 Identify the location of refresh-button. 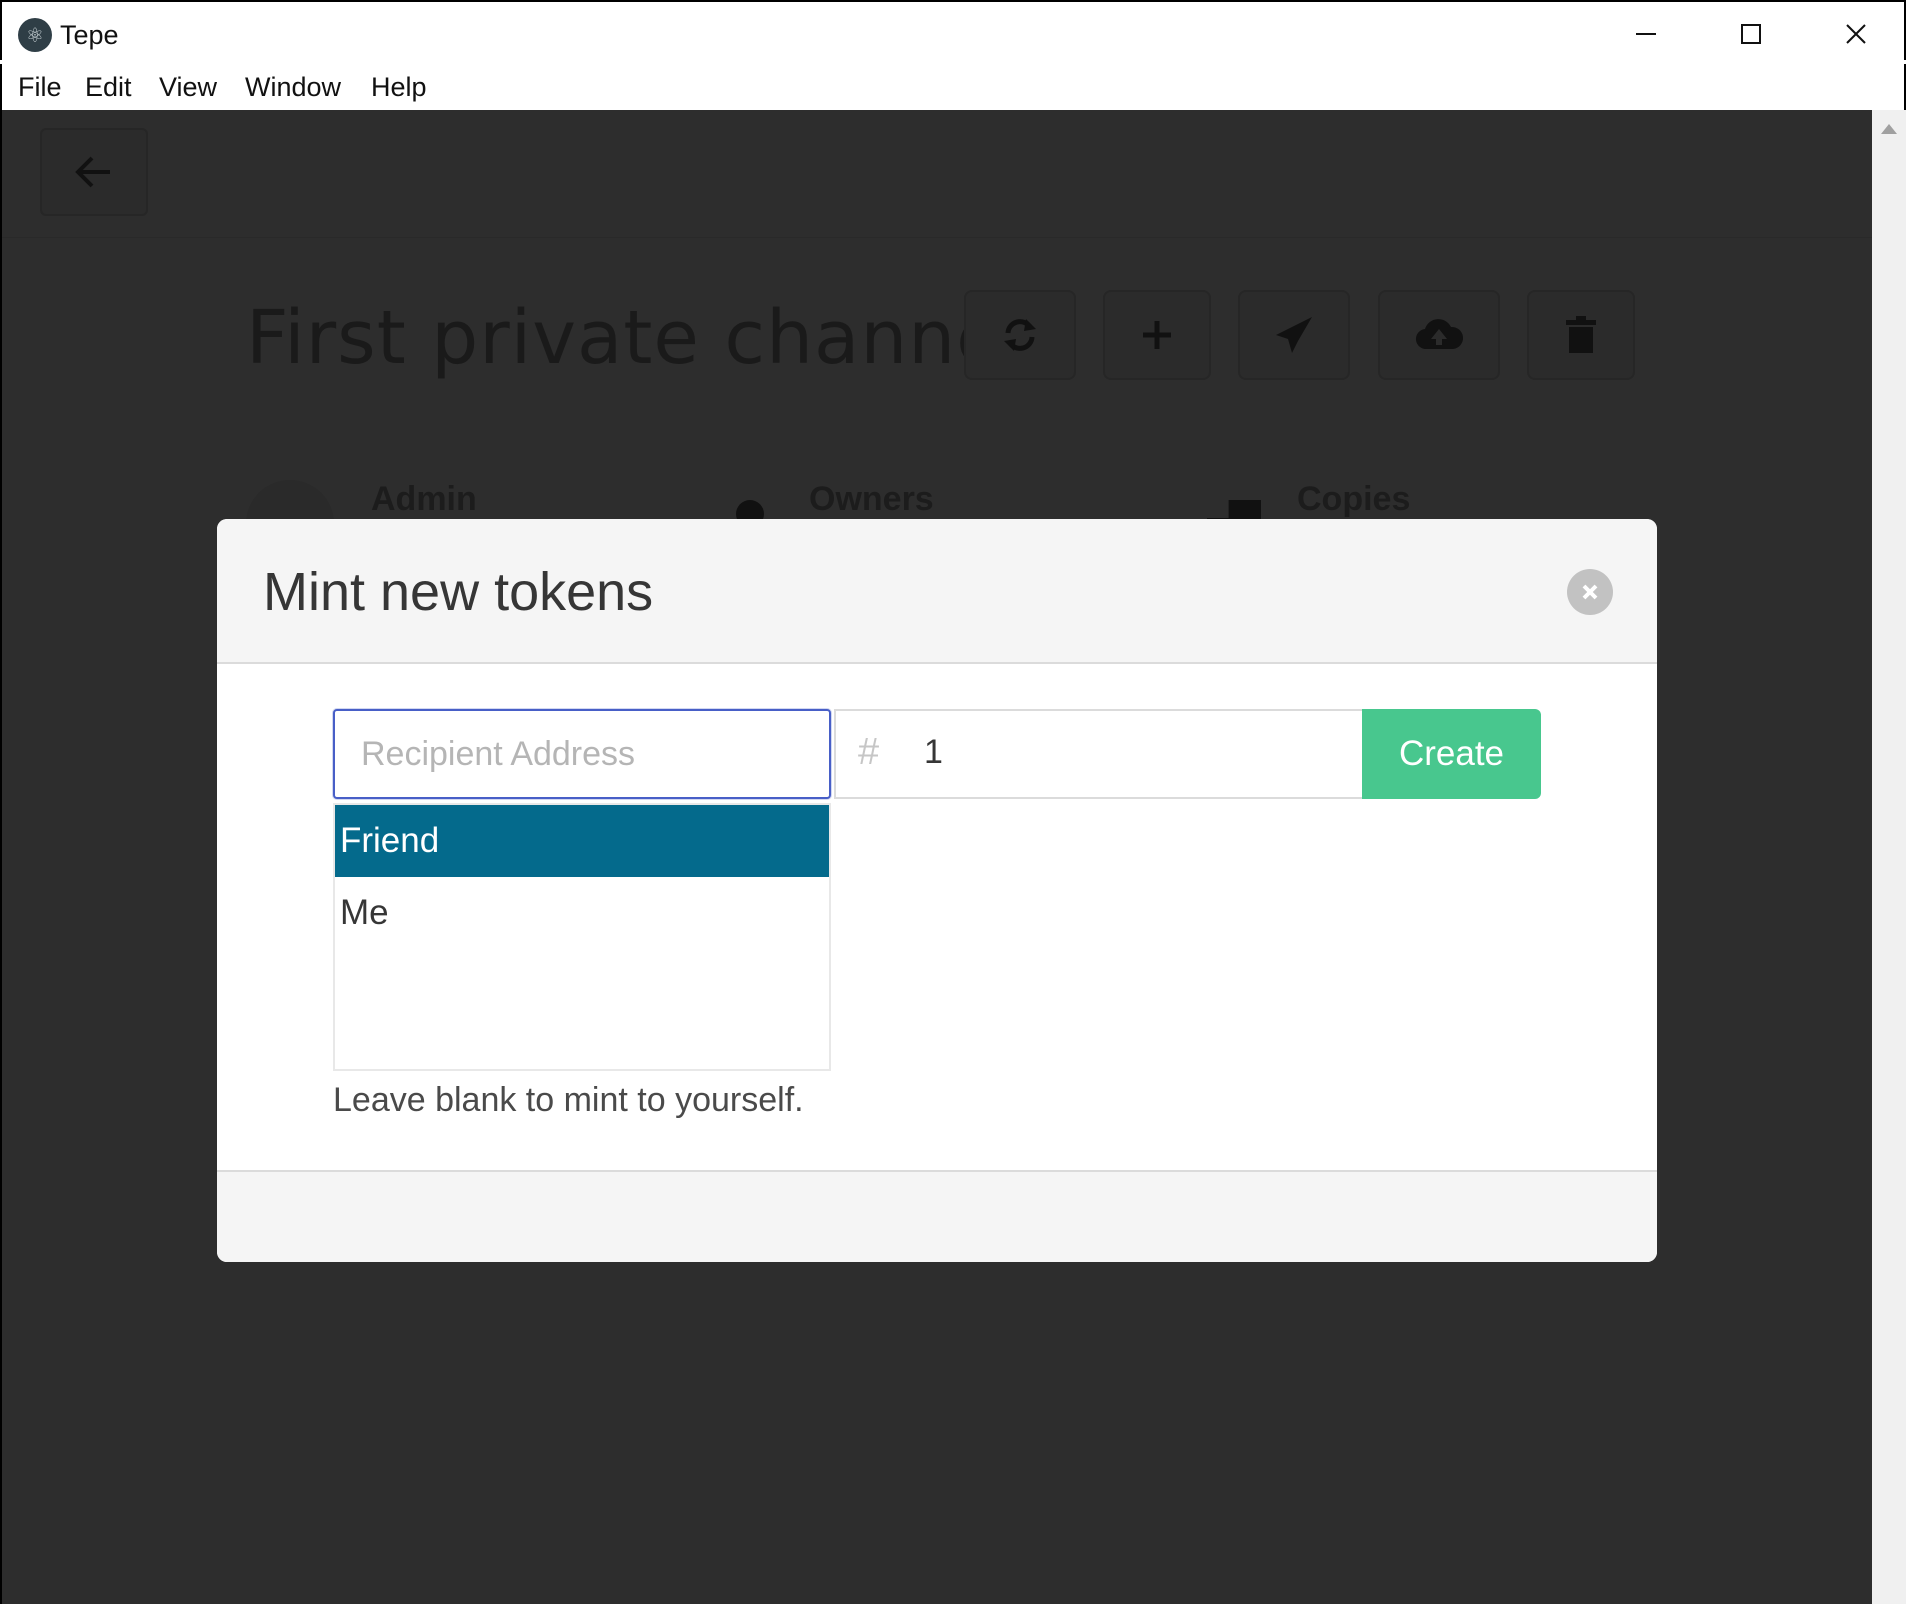
(1020, 335).